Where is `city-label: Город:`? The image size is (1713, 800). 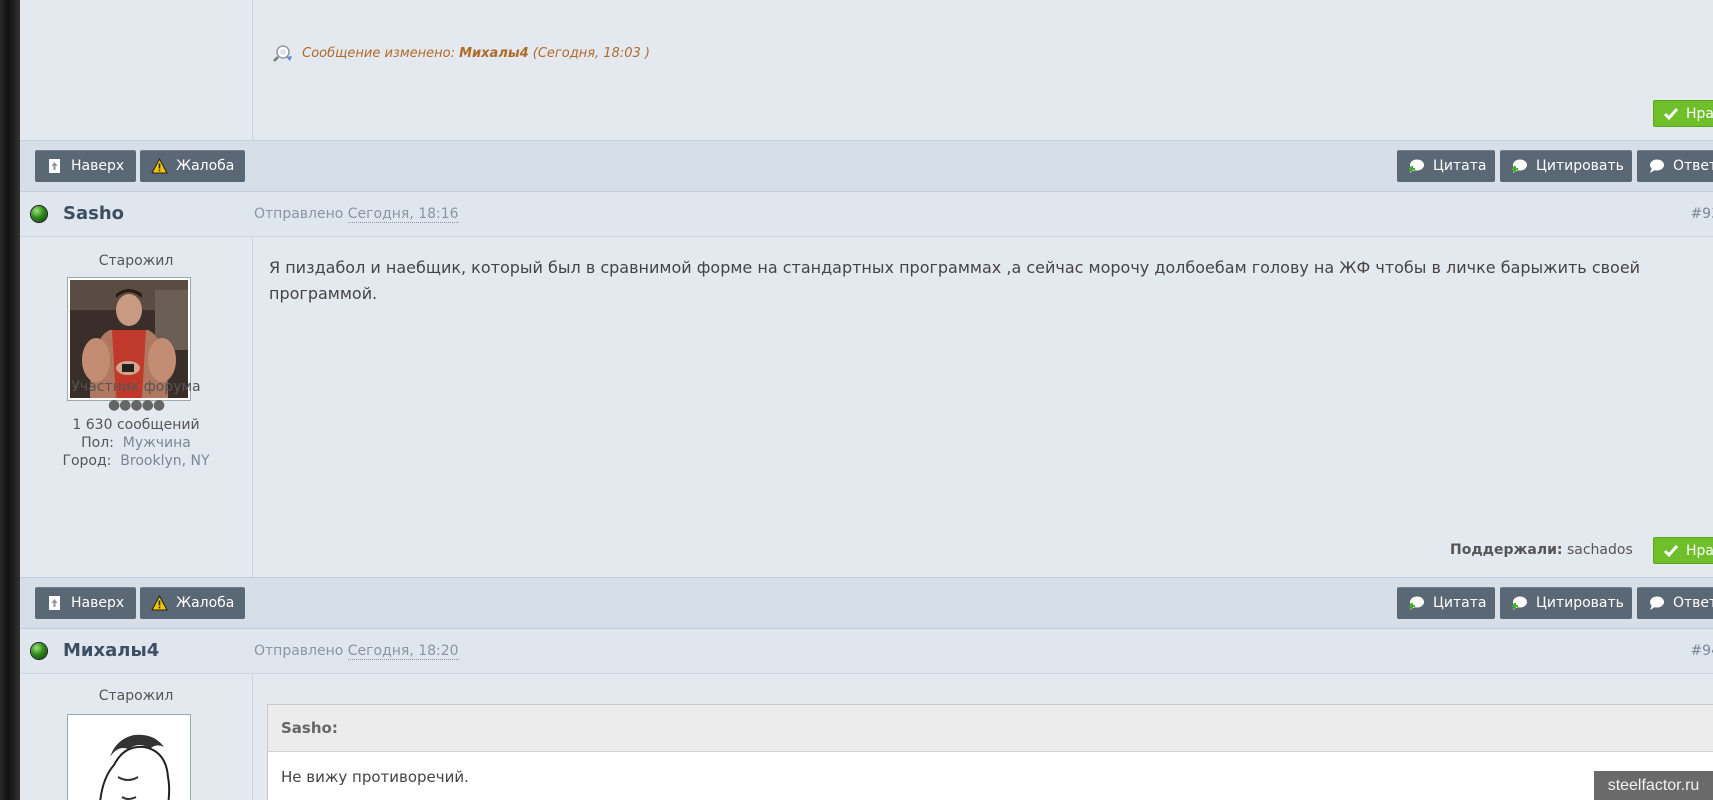 city-label: Город: is located at coordinates (87, 461).